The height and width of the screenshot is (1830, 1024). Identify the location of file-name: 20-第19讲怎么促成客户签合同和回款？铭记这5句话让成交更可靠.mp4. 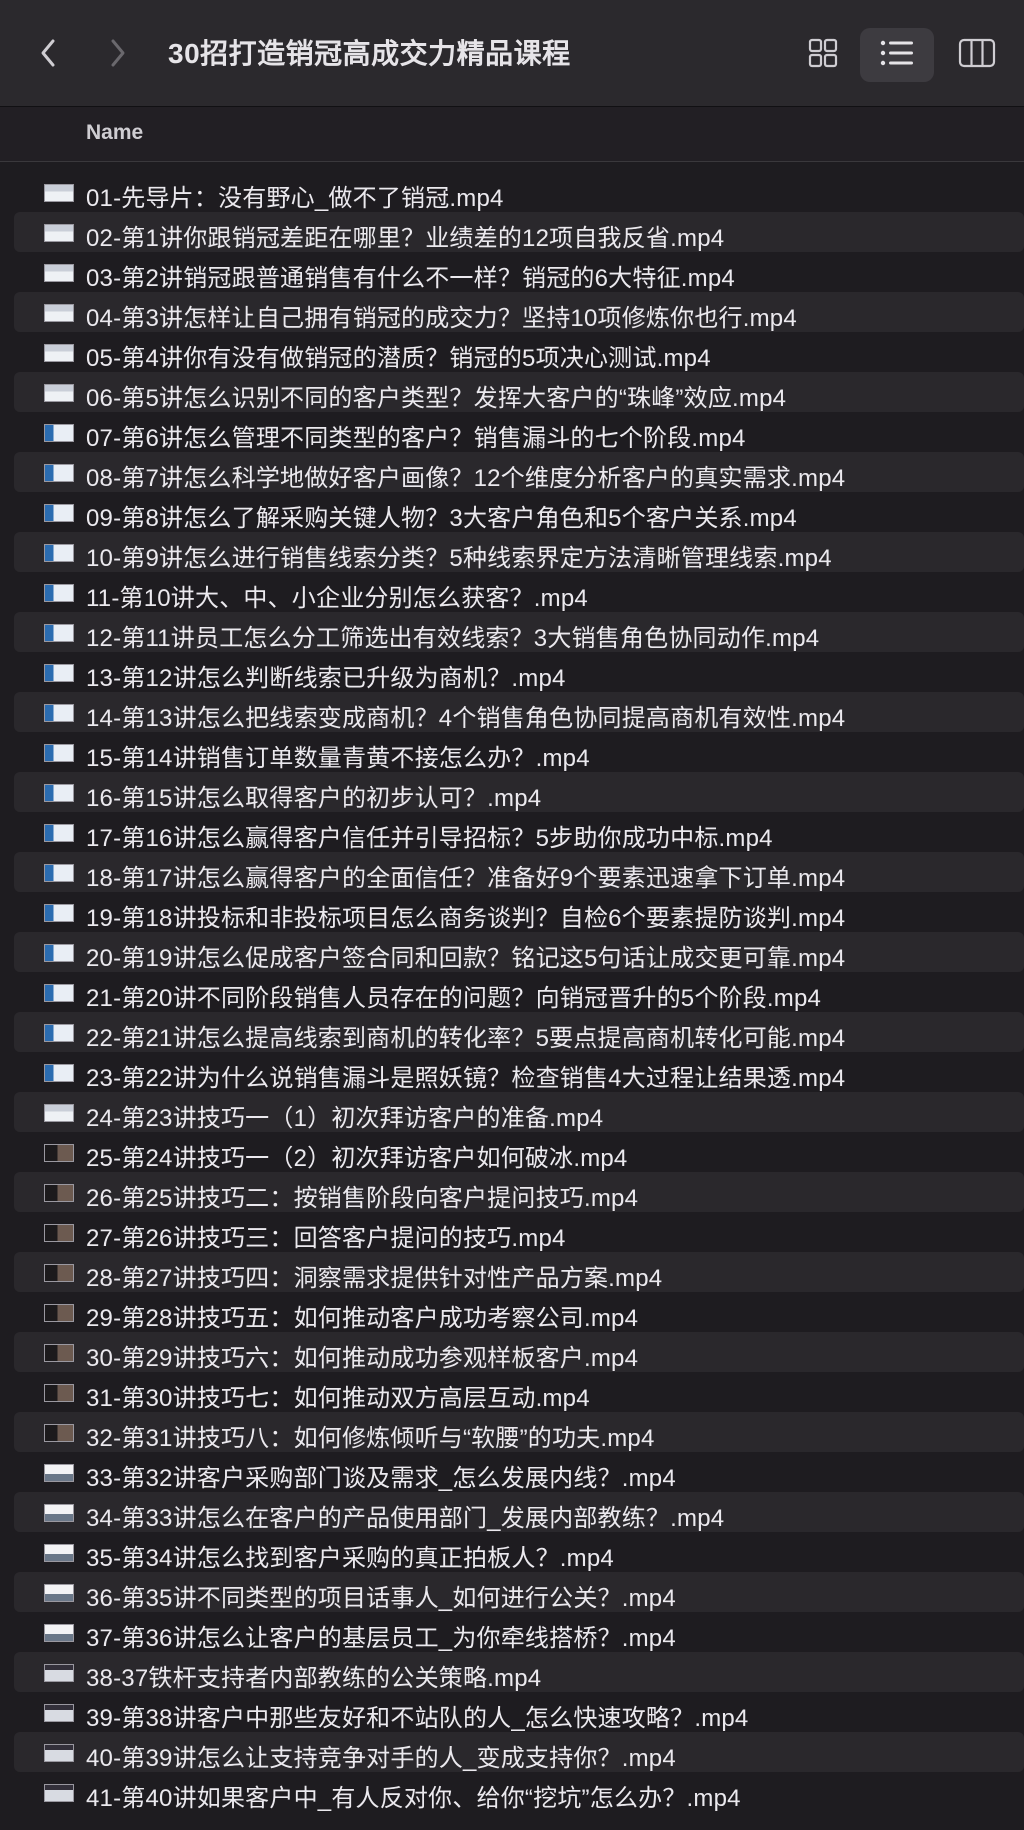
(466, 958).